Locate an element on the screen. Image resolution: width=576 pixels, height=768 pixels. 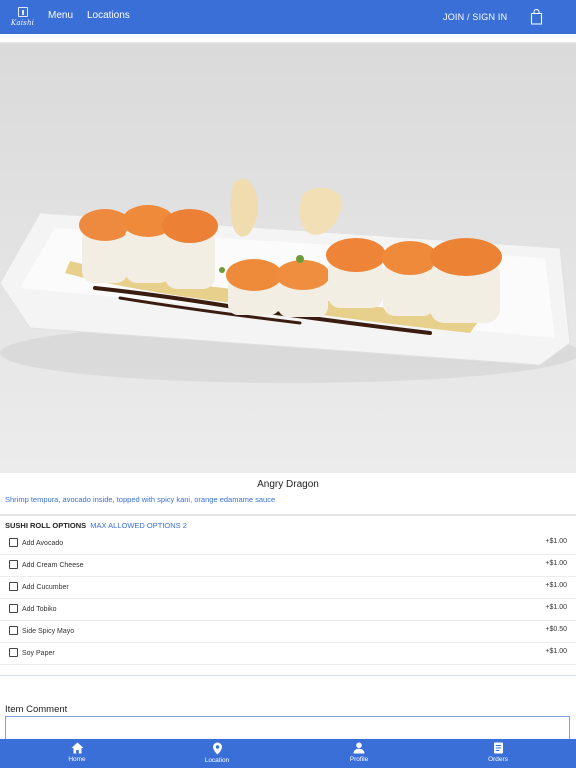
option-row: Add Tobiko +$1.00 is located at coordinates (288, 609).